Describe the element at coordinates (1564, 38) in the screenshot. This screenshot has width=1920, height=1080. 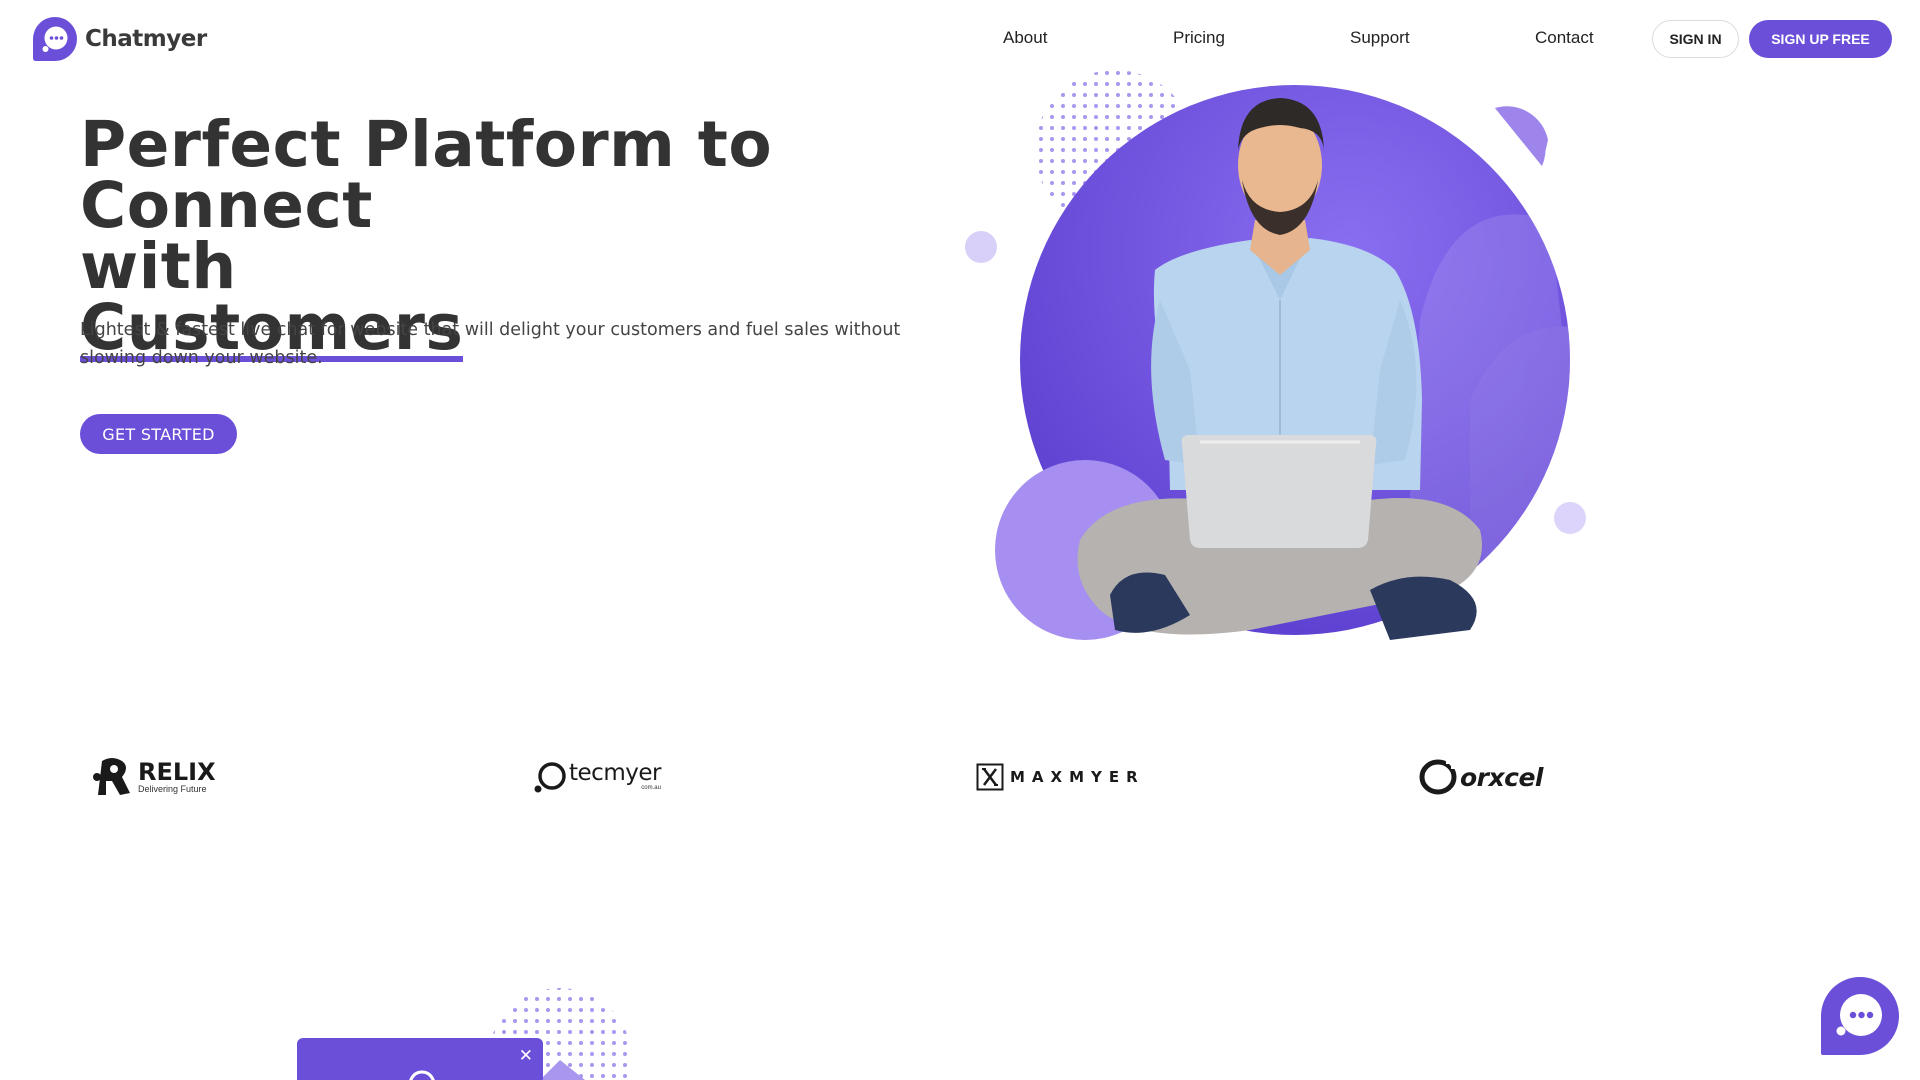
I see `nav-contact: Contact` at that location.